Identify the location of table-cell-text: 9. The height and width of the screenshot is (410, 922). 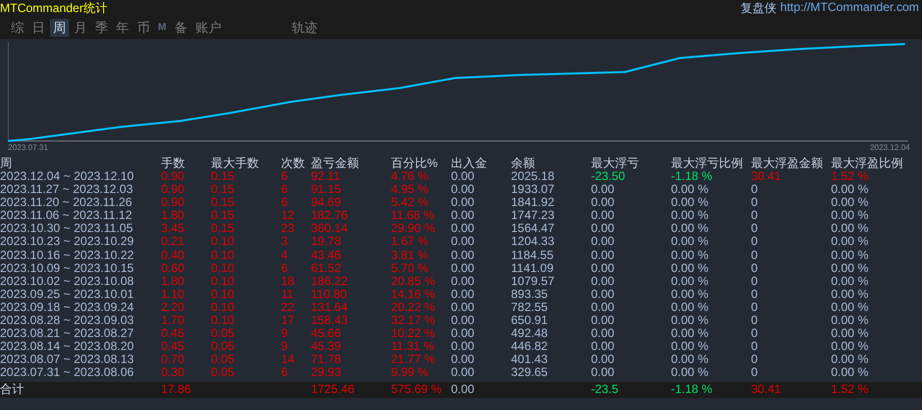
(285, 333).